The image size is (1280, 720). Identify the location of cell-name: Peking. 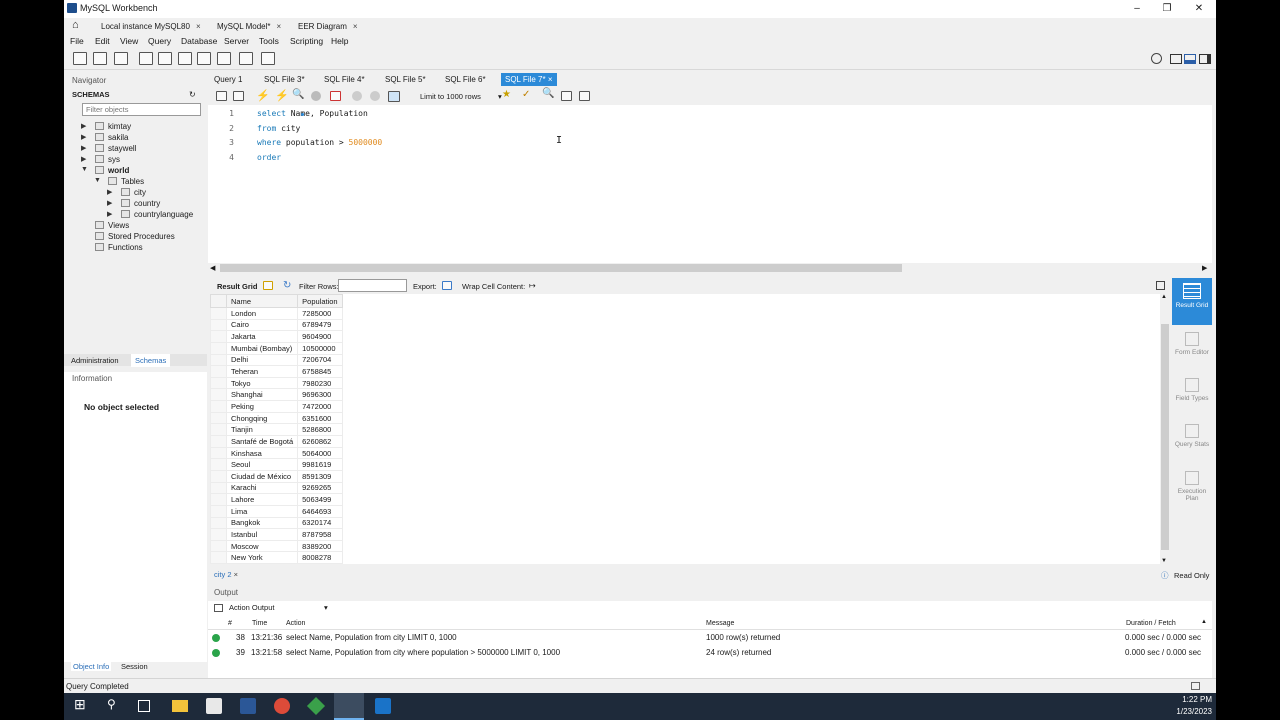
(262, 406).